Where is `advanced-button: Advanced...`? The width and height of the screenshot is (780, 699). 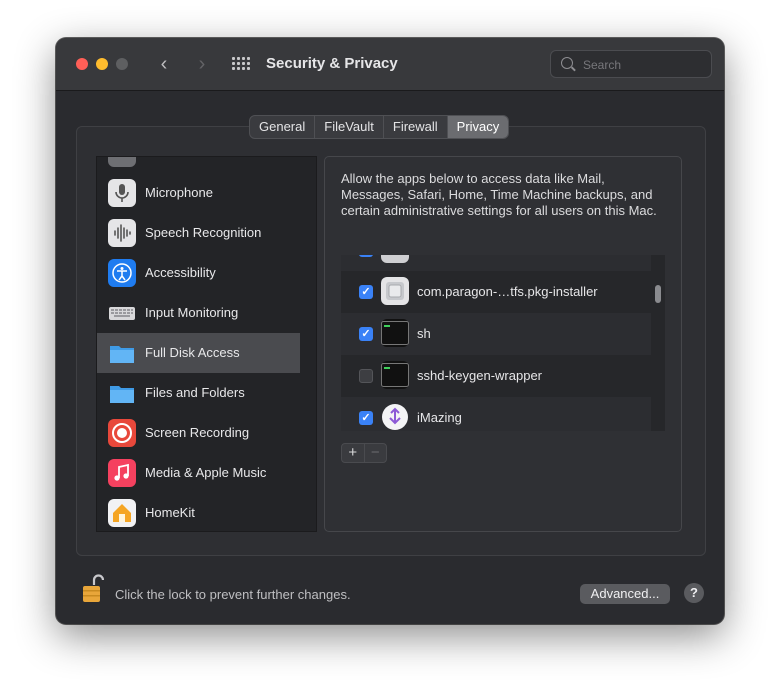
advanced-button: Advanced... is located at coordinates (625, 594).